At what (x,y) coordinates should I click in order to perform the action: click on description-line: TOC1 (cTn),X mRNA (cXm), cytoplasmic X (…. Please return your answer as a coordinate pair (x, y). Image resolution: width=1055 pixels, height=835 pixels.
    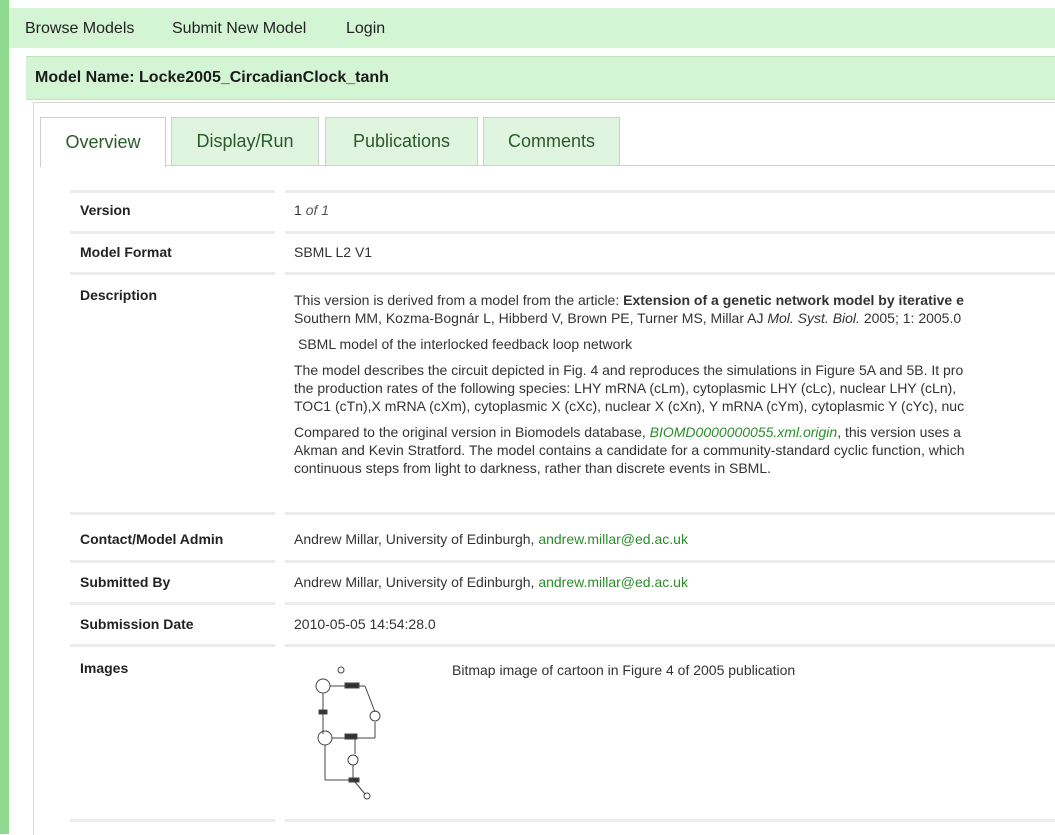
    Looking at the image, I should click on (629, 406).